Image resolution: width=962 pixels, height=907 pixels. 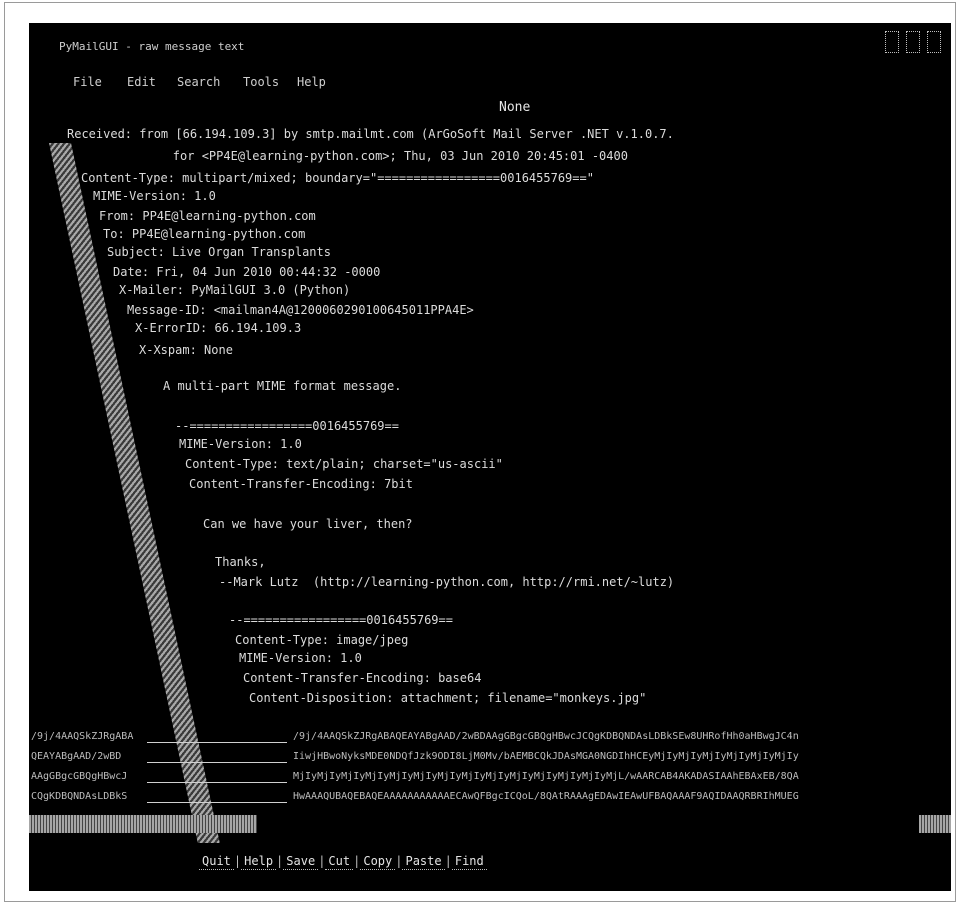 I want to click on paste-button: Paste, so click(x=423, y=861).